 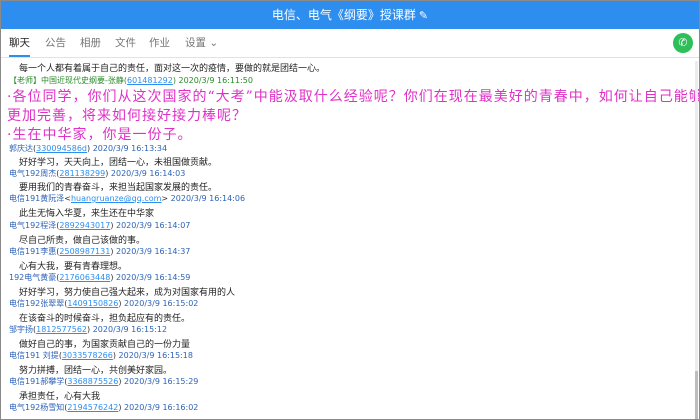 What do you see at coordinates (696, 240) in the screenshot?
I see `scrollbar` at bounding box center [696, 240].